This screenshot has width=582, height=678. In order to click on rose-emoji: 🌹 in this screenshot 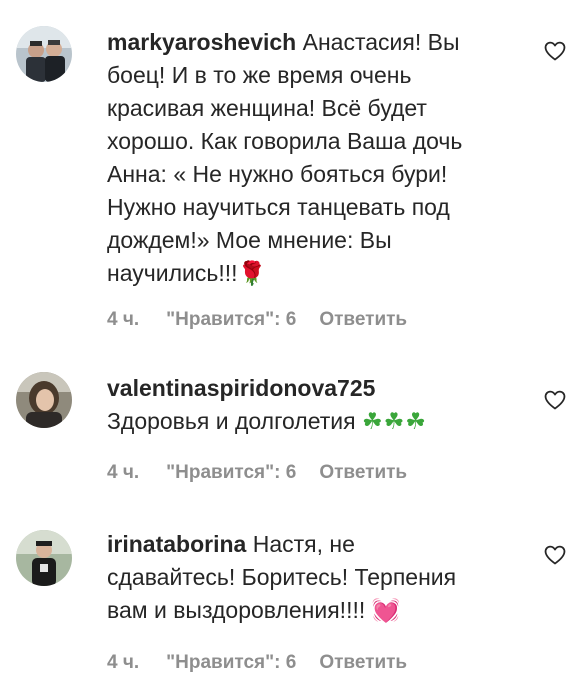, I will do `click(252, 274)`.